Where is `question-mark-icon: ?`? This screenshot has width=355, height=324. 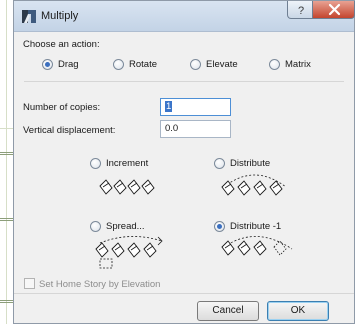
question-mark-icon: ? is located at coordinates (301, 11).